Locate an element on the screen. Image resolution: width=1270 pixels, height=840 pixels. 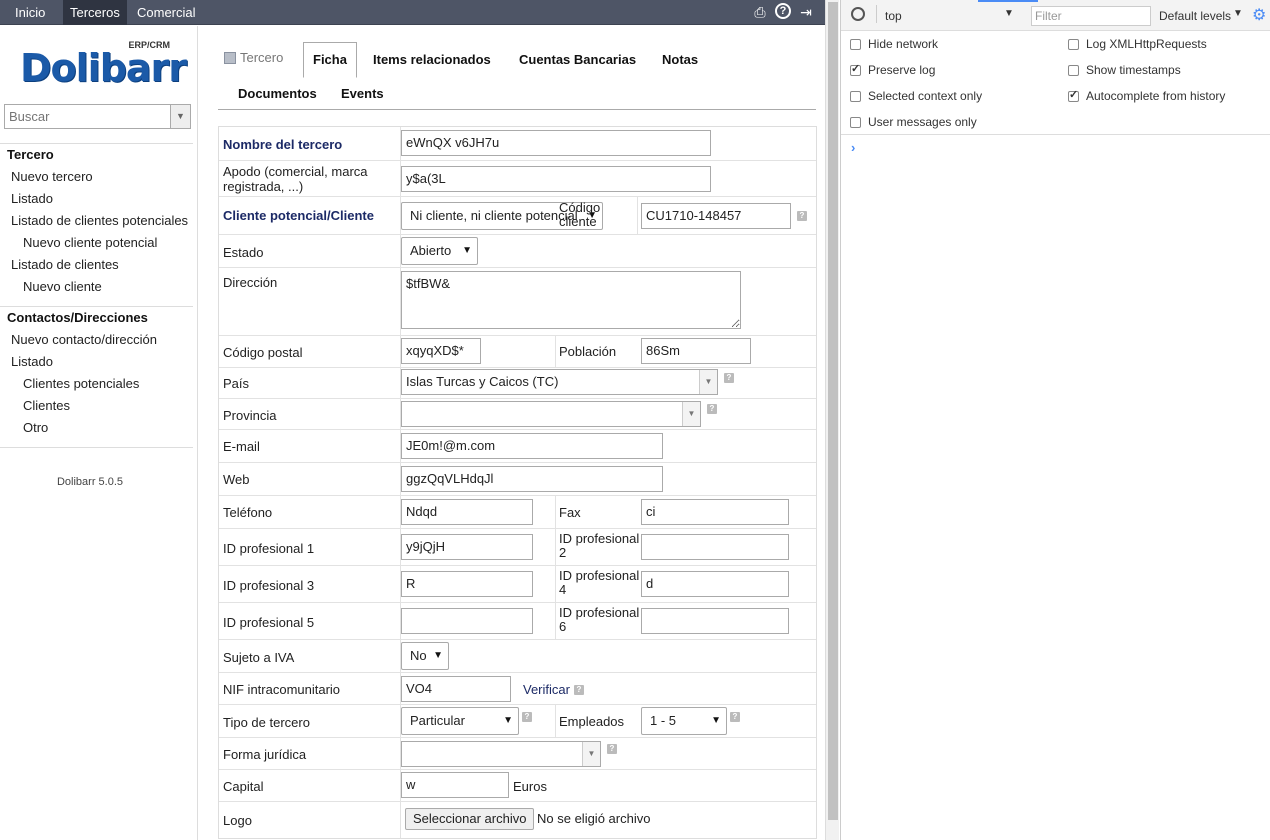
poblacion-input: 86Sm is located at coordinates (696, 351).